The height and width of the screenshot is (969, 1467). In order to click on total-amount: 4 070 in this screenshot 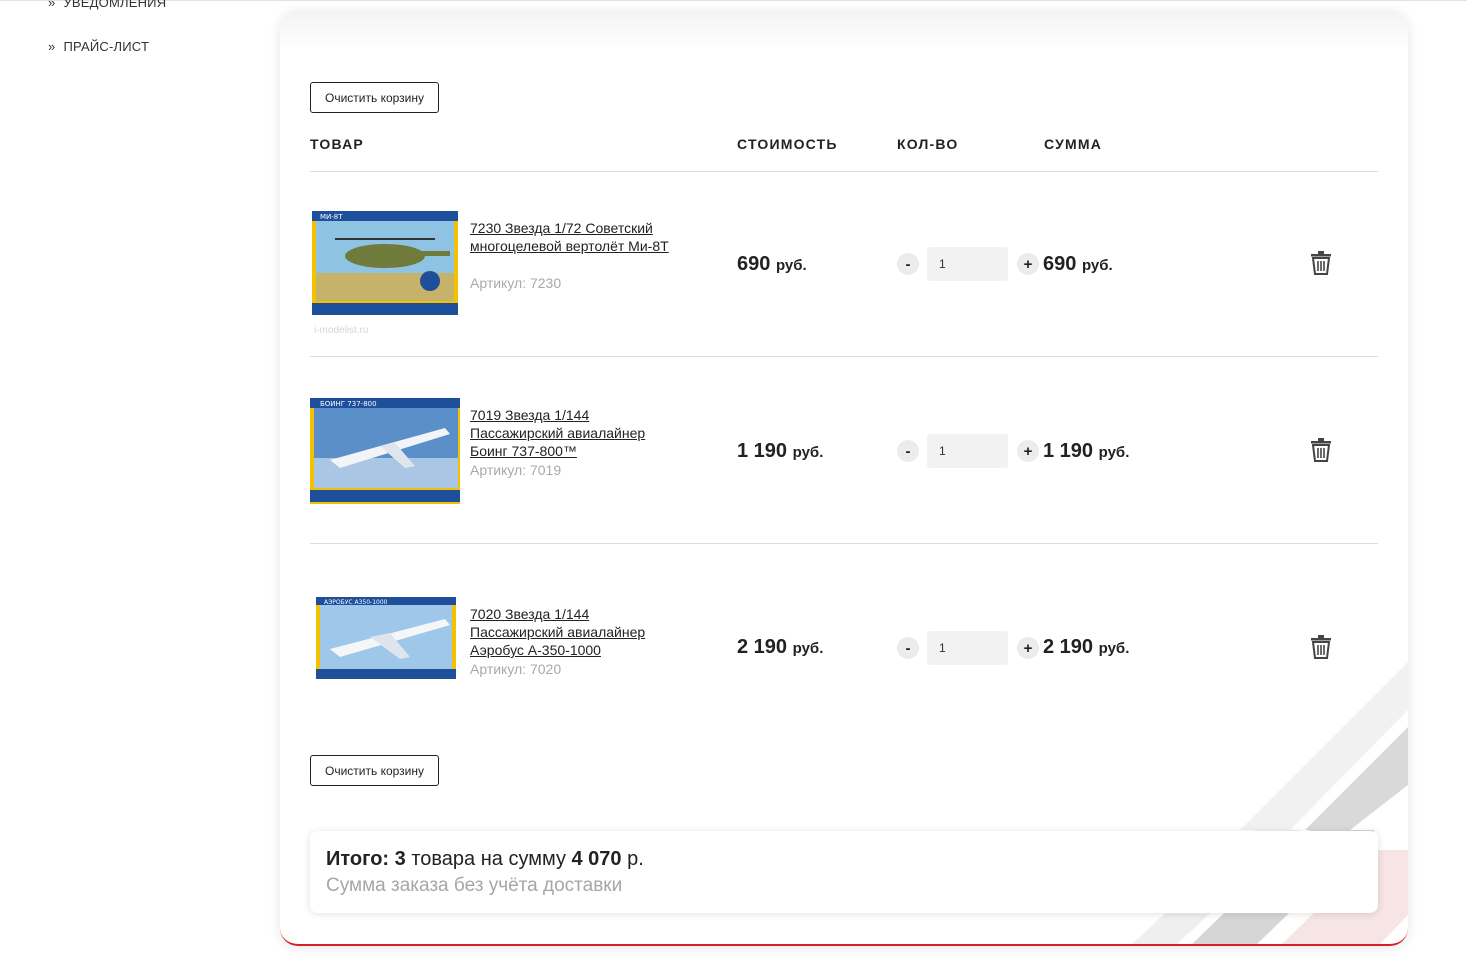, I will do `click(596, 859)`.